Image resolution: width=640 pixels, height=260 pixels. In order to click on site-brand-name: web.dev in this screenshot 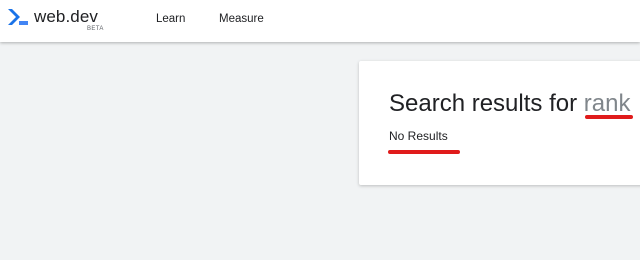, I will do `click(66, 17)`.